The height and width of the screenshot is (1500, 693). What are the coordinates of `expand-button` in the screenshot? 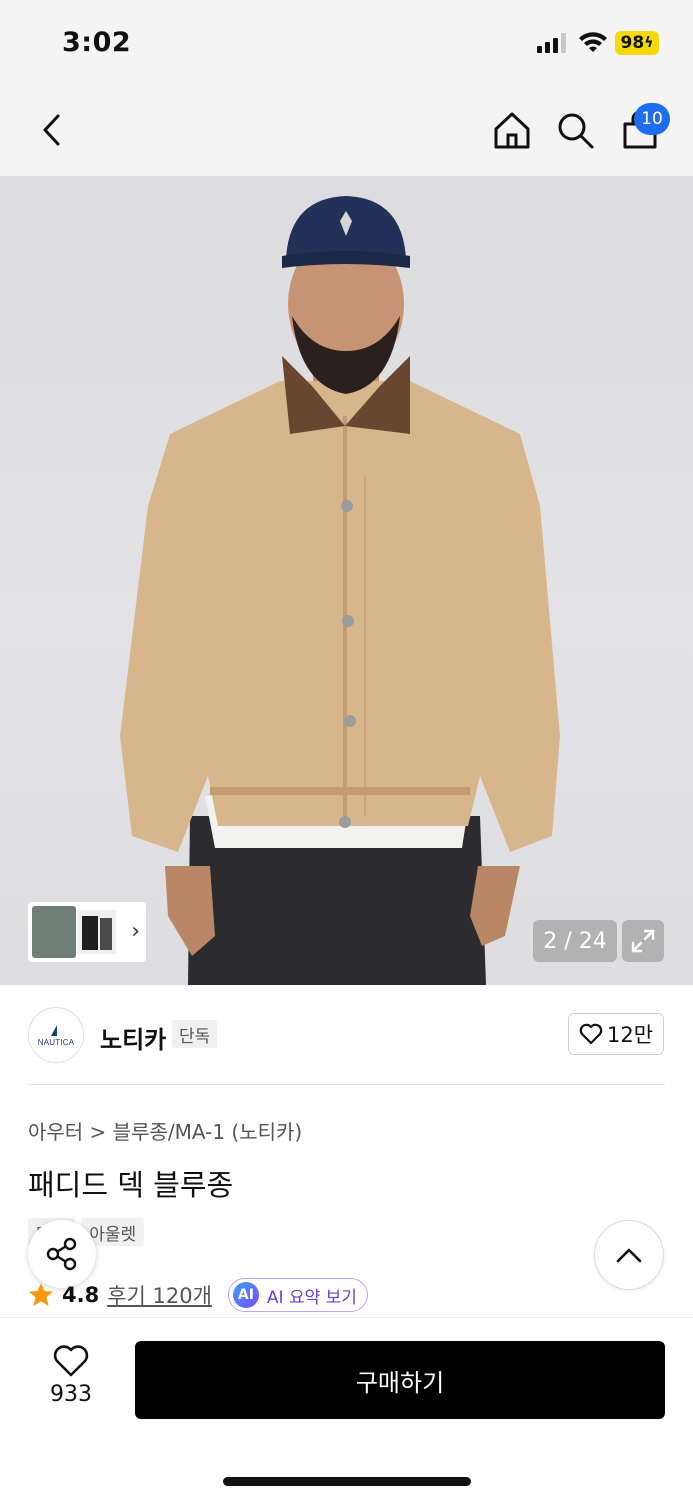 It's located at (643, 941).